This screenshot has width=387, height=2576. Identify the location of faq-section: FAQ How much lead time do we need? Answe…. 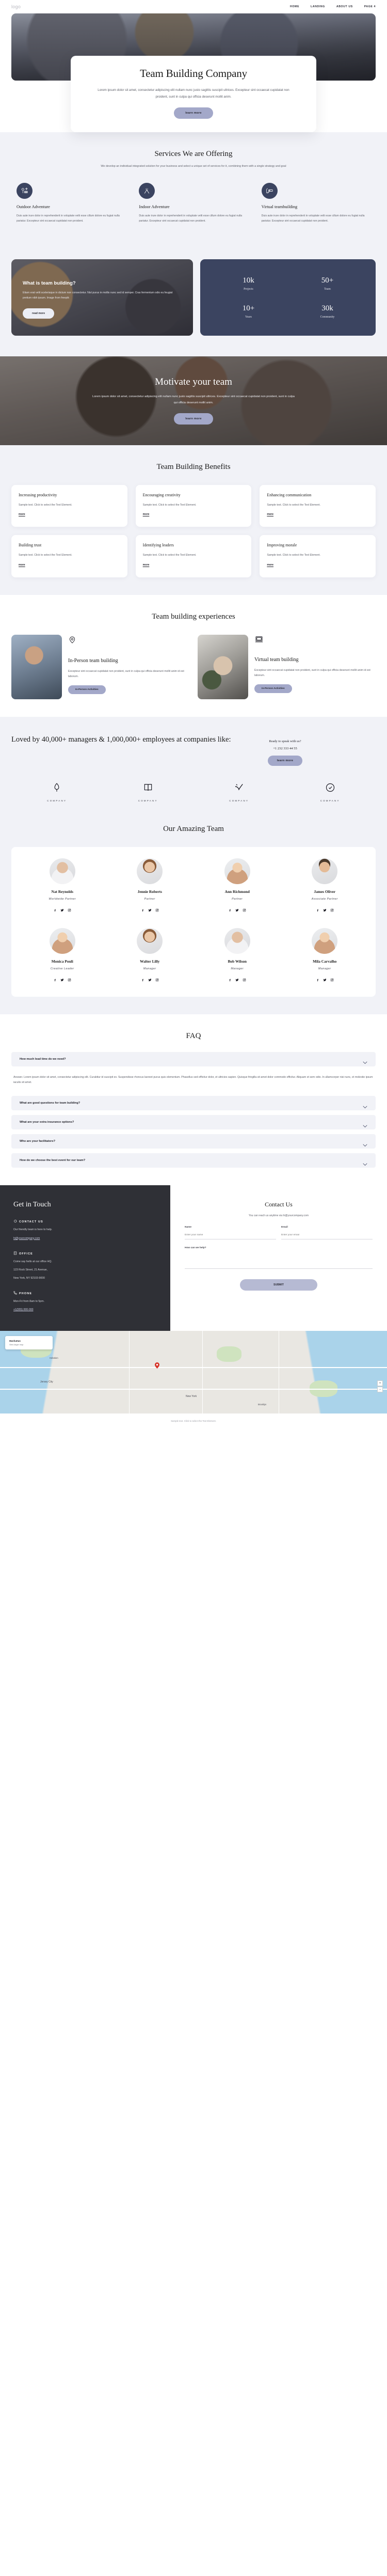
(193, 1100).